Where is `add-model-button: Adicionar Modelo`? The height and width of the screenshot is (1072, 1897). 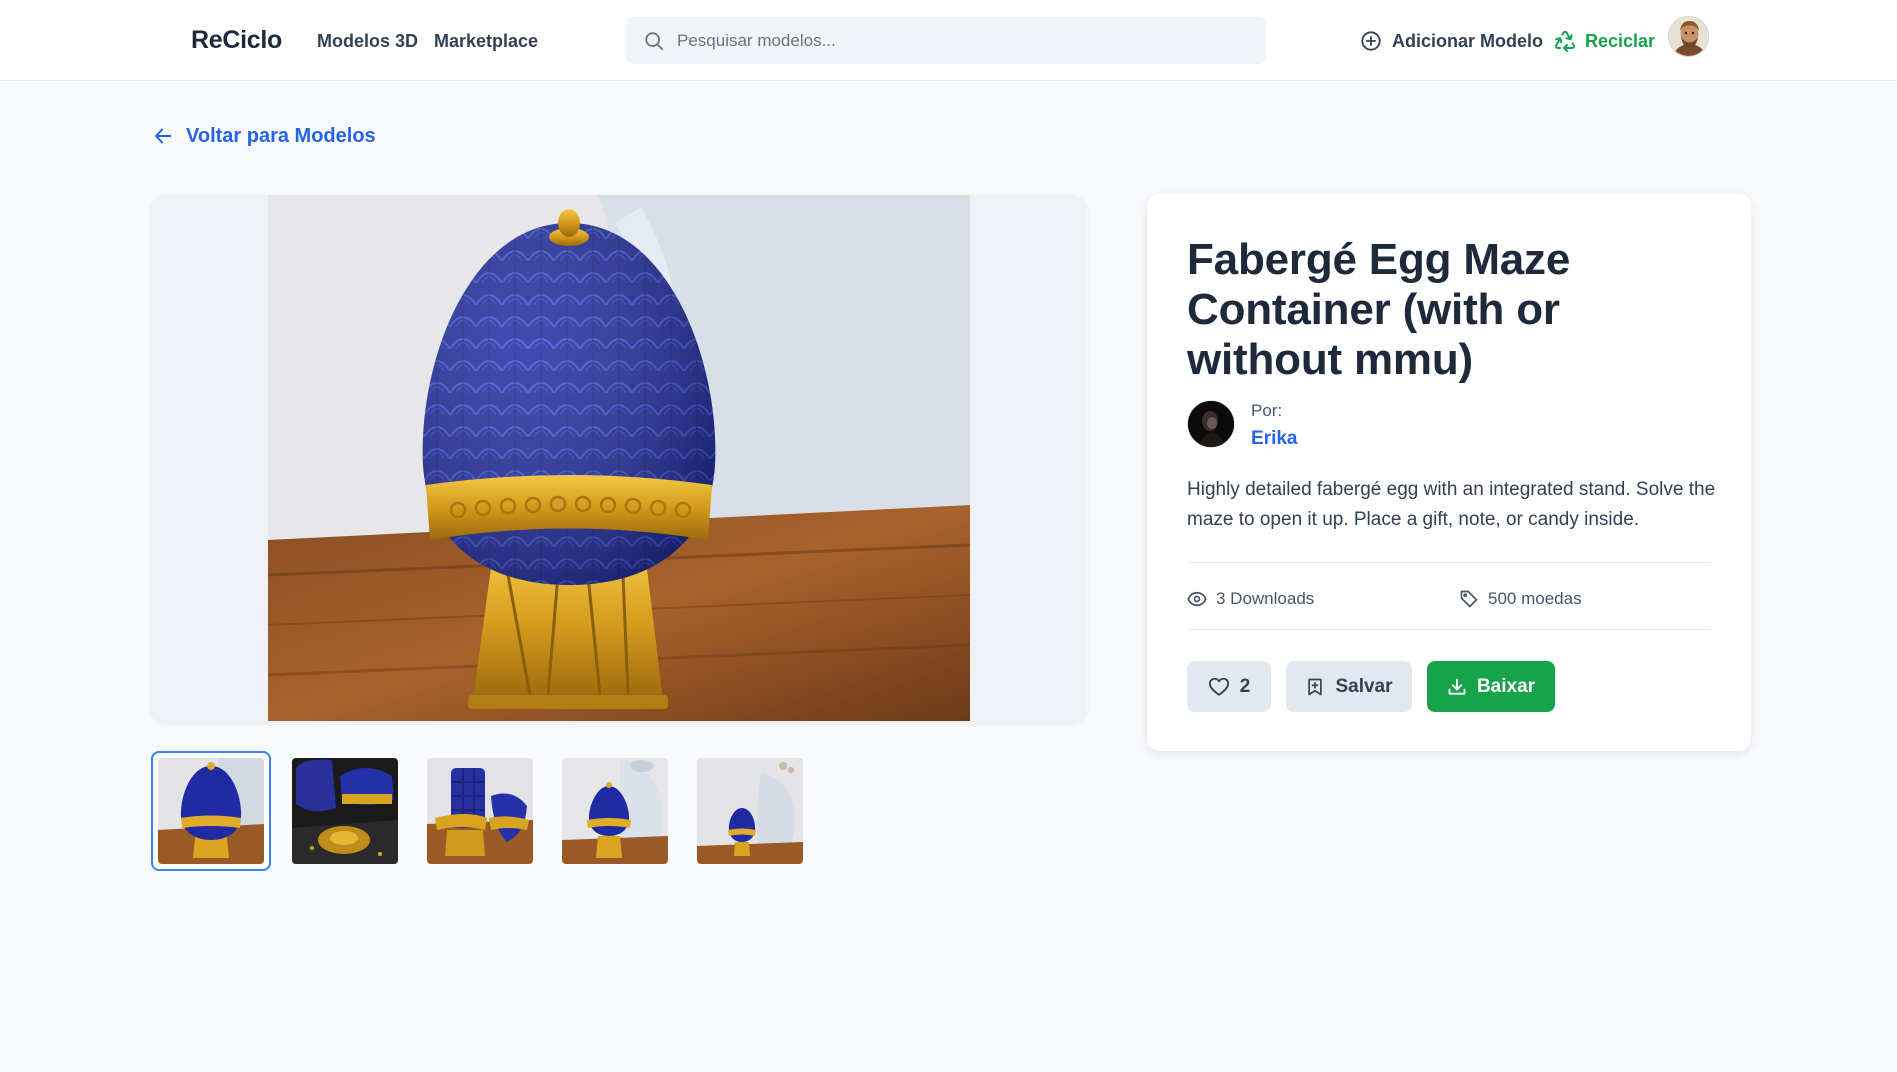 add-model-button: Adicionar Modelo is located at coordinates (1451, 41).